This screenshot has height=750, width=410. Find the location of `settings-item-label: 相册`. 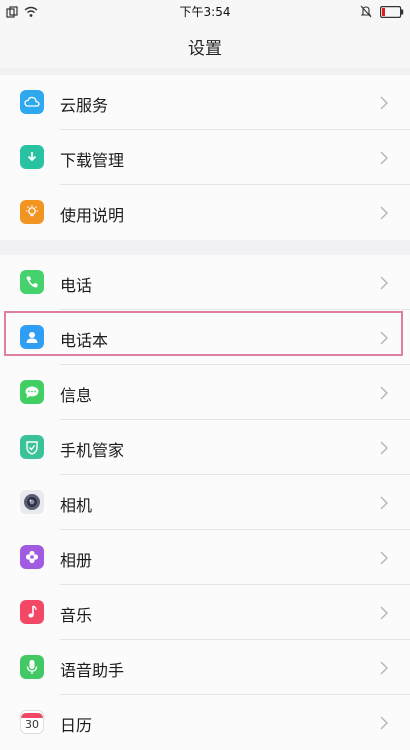

settings-item-label: 相册 is located at coordinates (76, 560).